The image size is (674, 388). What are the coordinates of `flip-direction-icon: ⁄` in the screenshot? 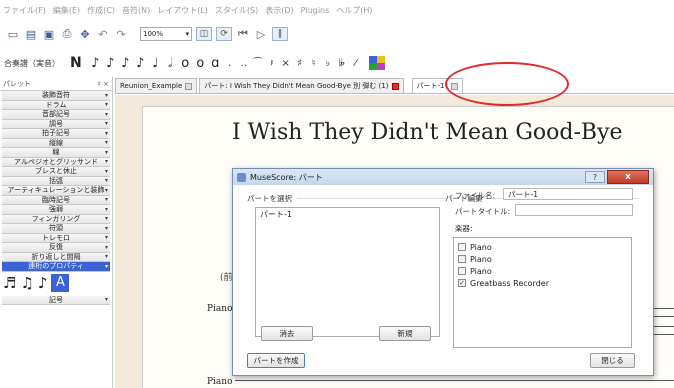 It's located at (356, 63).